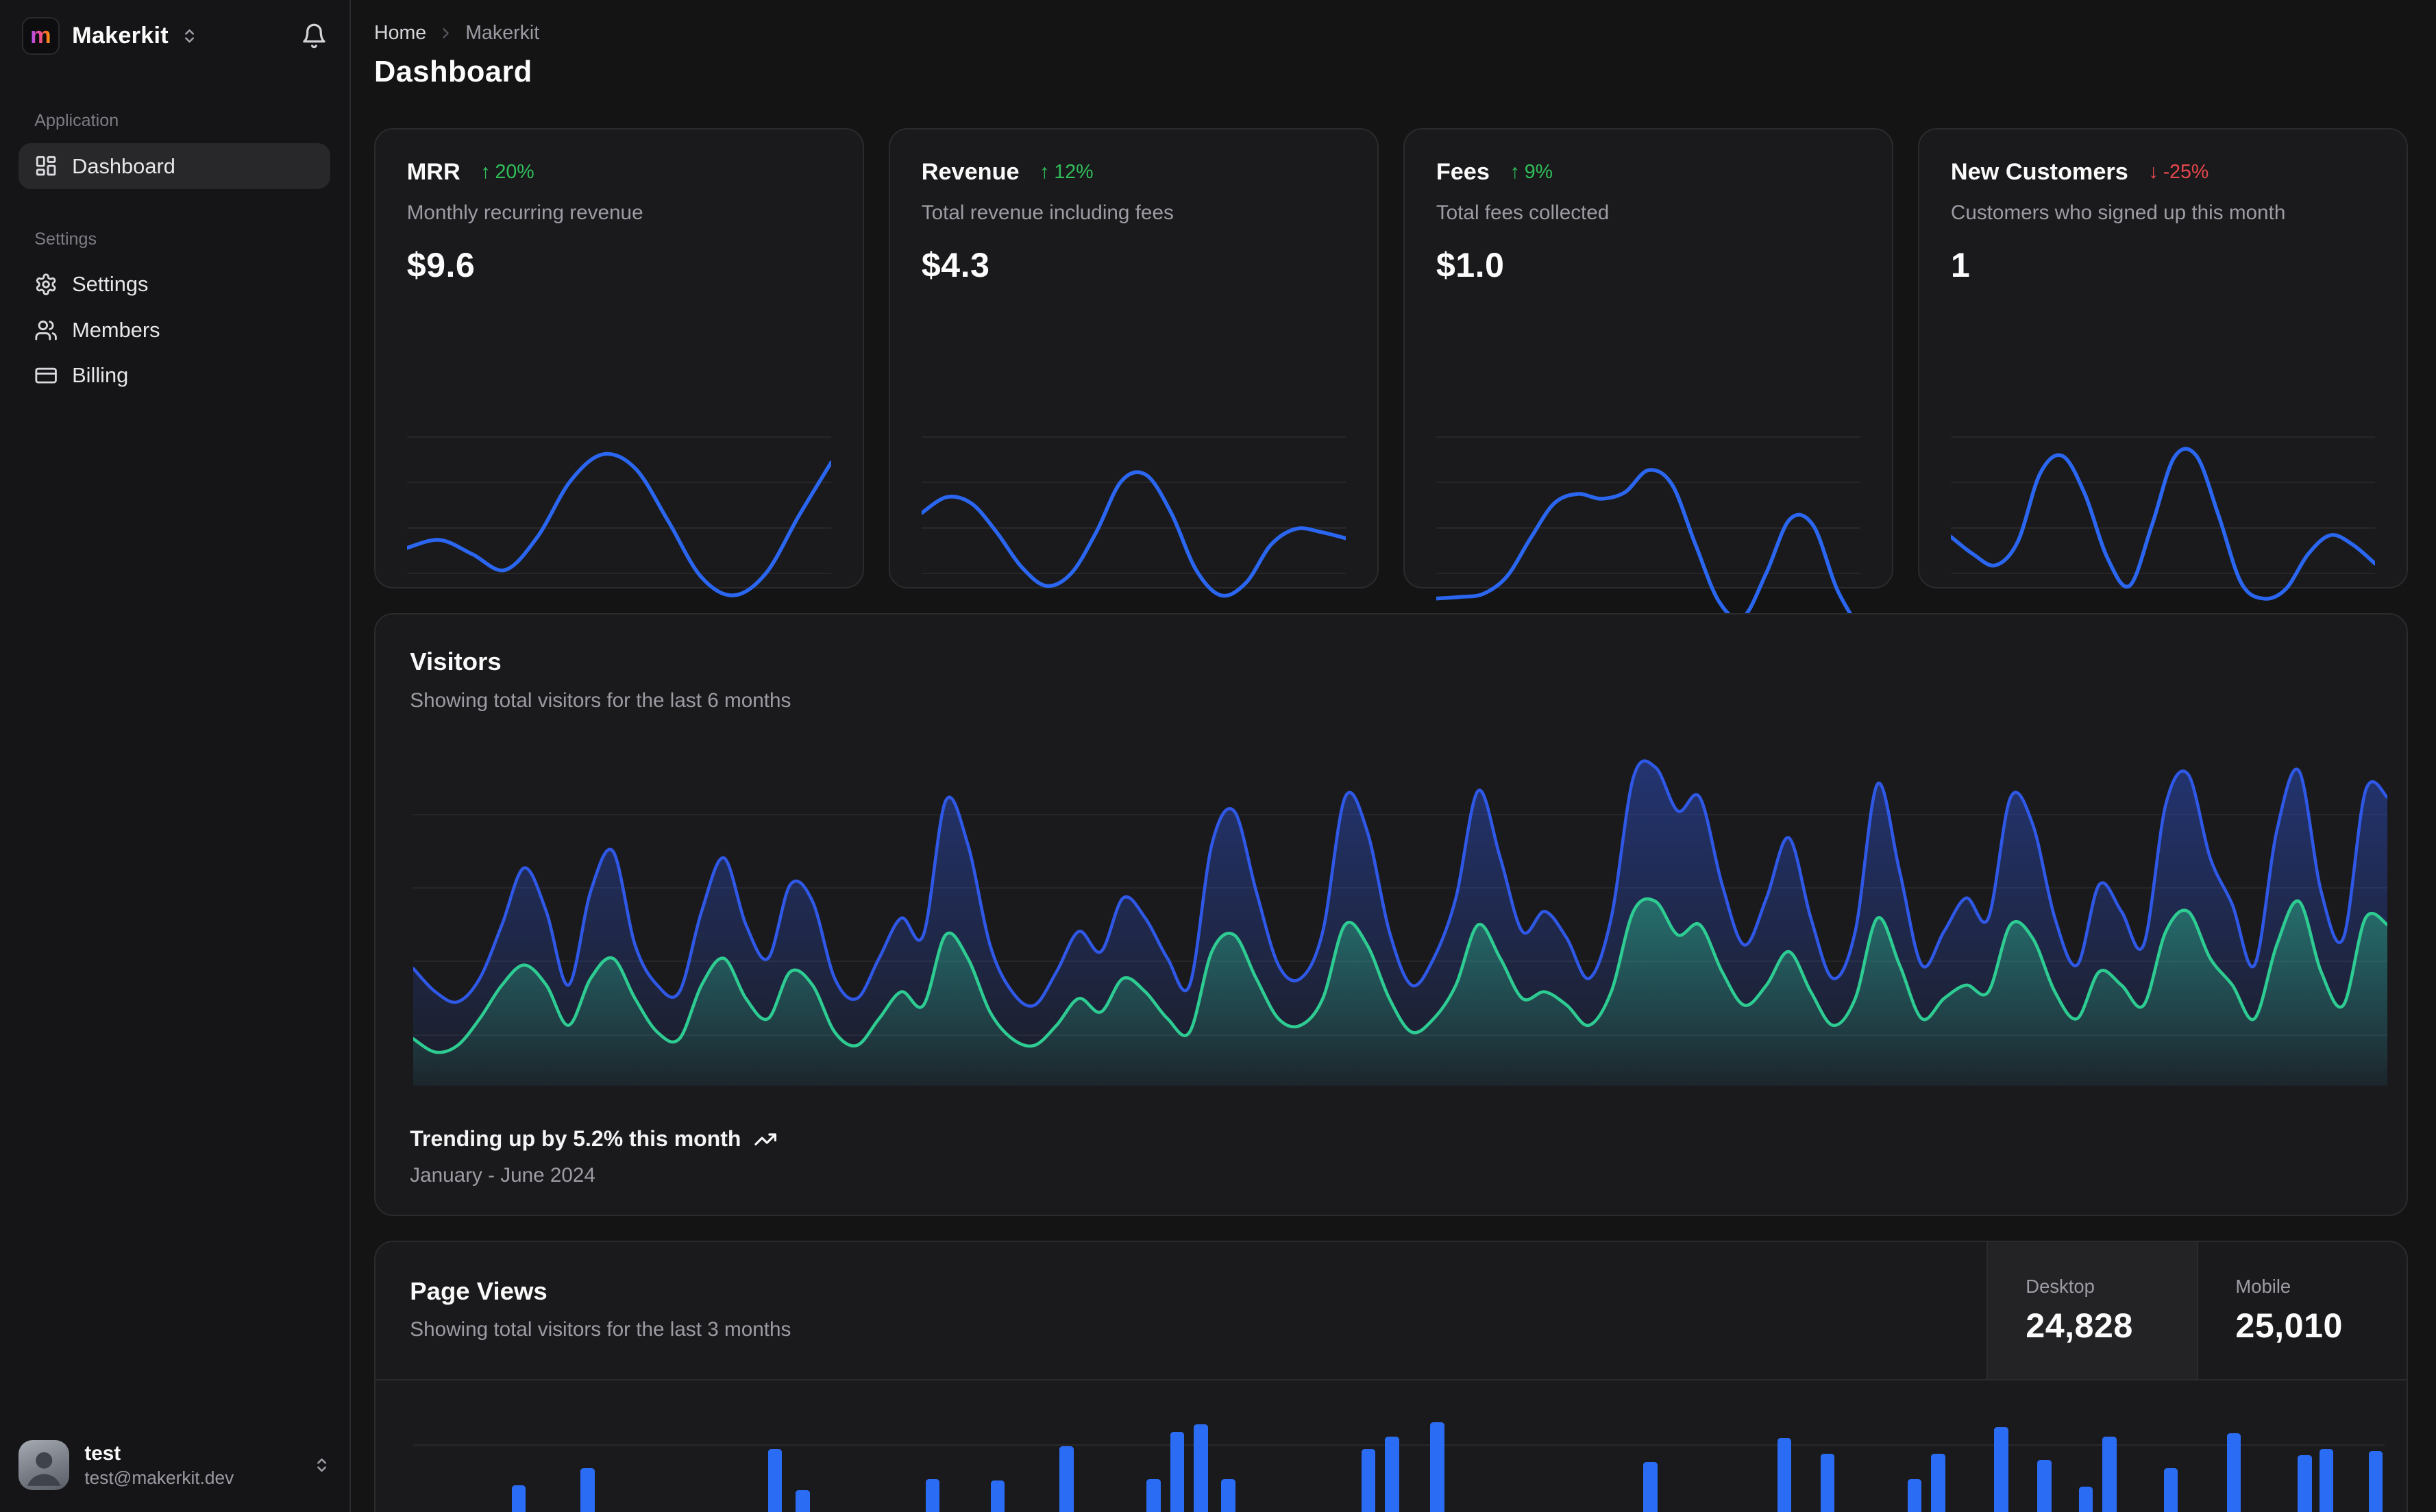 The width and height of the screenshot is (2436, 1512). I want to click on sidebar-item-members: Members, so click(174, 331).